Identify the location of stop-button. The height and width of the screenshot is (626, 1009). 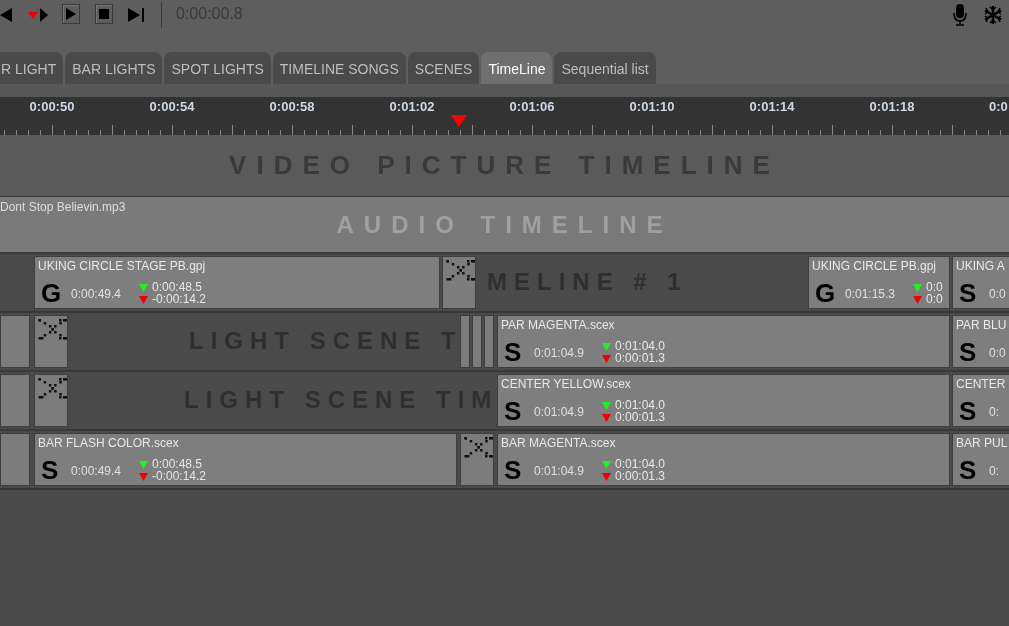
(104, 14).